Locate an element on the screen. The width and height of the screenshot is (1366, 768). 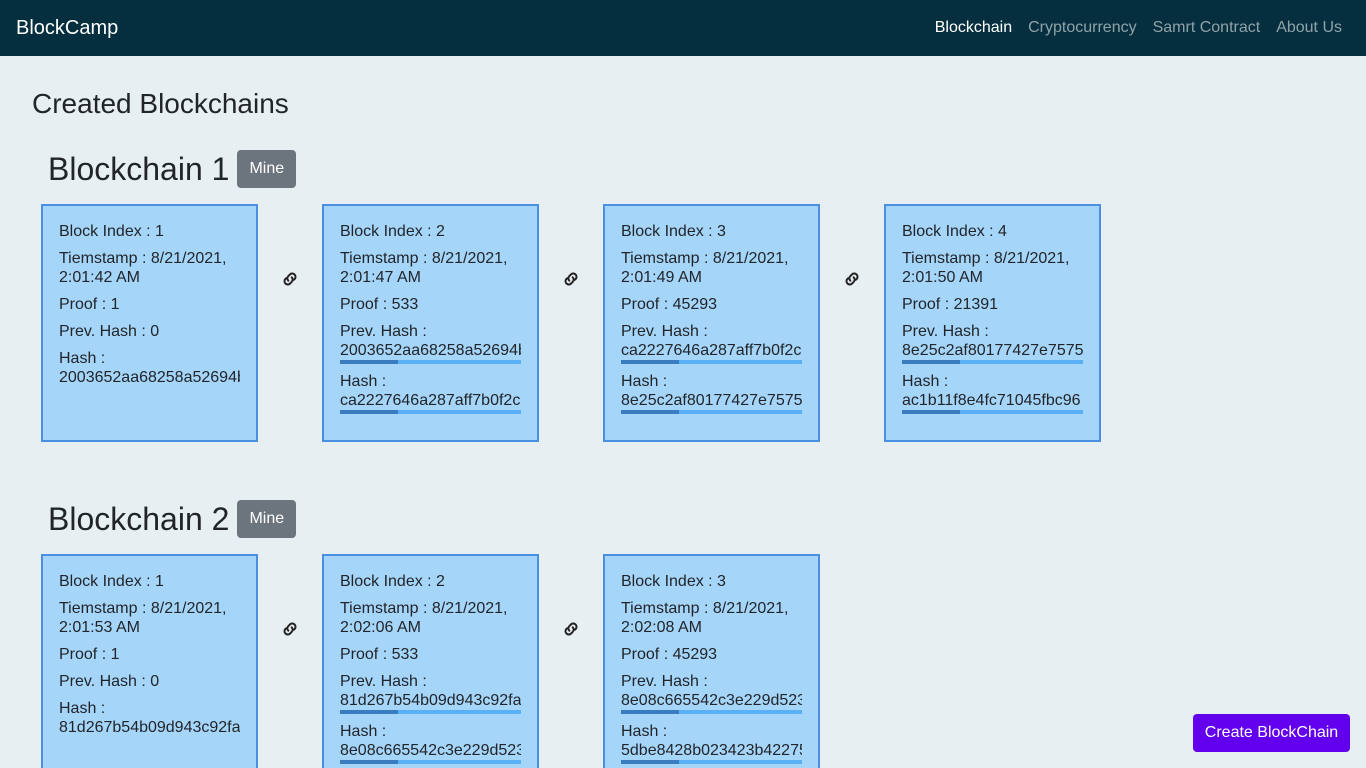
nav-link-smart-contract: Samrt Contract is located at coordinates (1207, 28).